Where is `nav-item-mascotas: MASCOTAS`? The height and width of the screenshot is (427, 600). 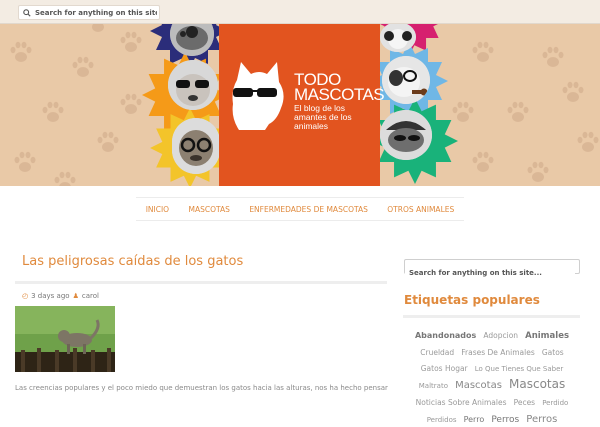 nav-item-mascotas: MASCOTAS is located at coordinates (209, 209).